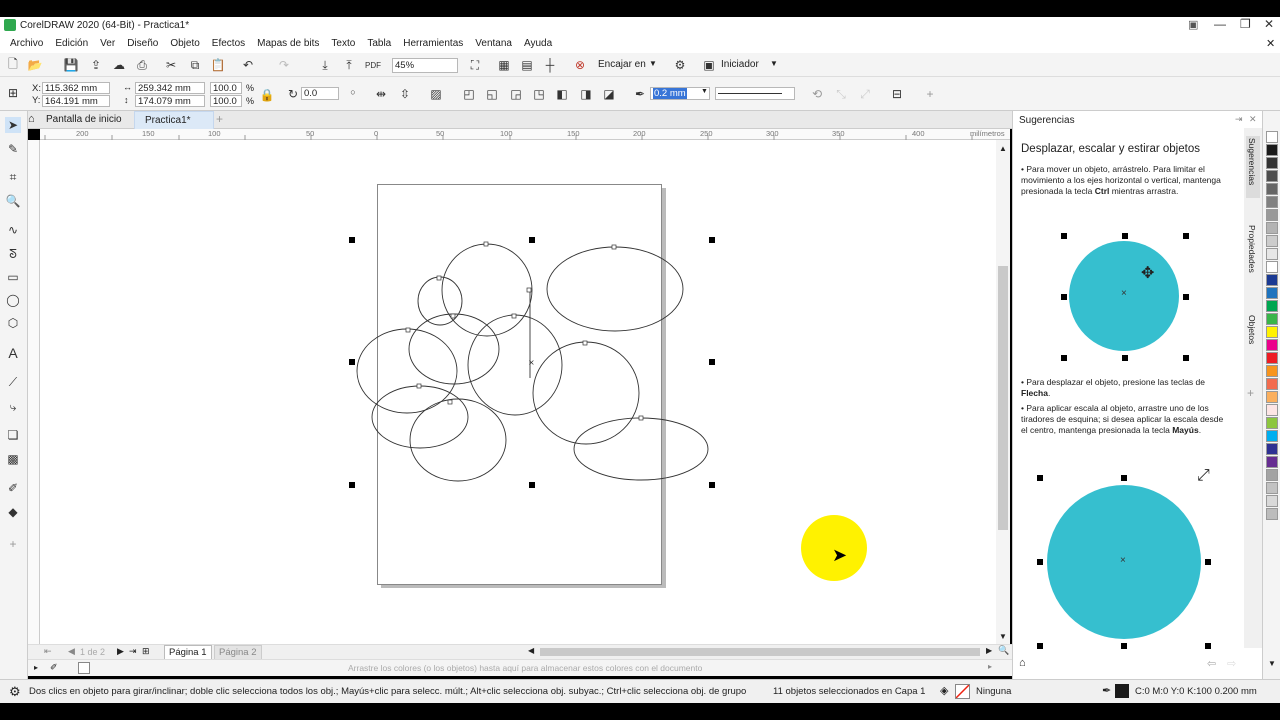  I want to click on home-icon: ⌂, so click(35, 120).